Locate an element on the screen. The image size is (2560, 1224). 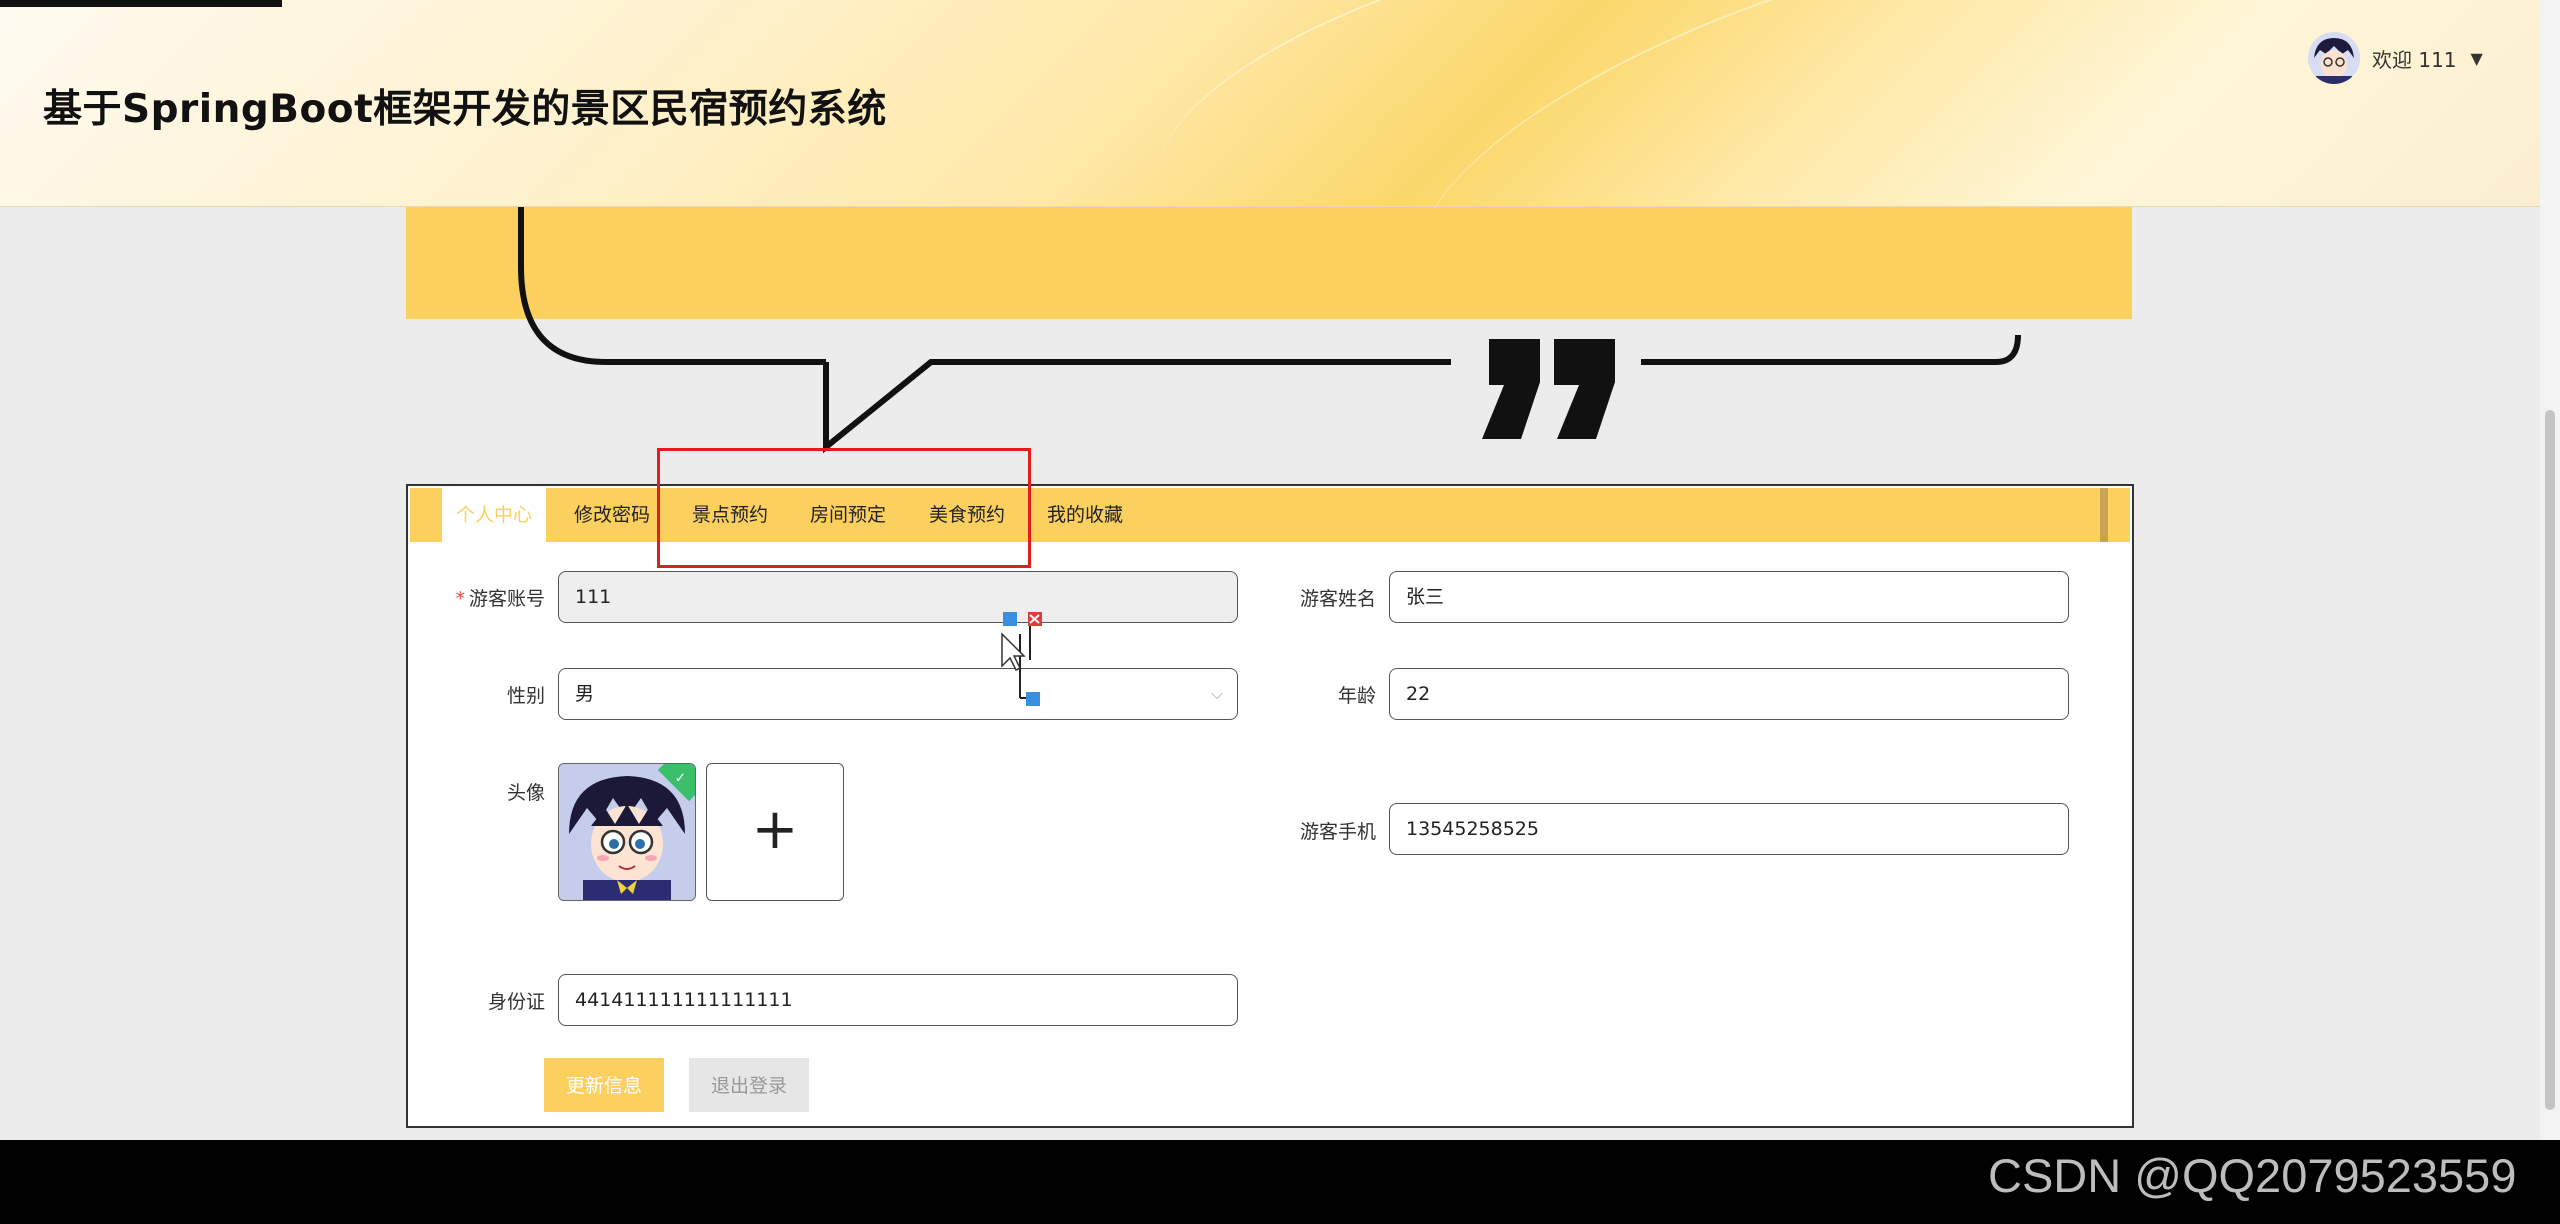
cursor-capture-widget is located at coordinates (1021, 659).